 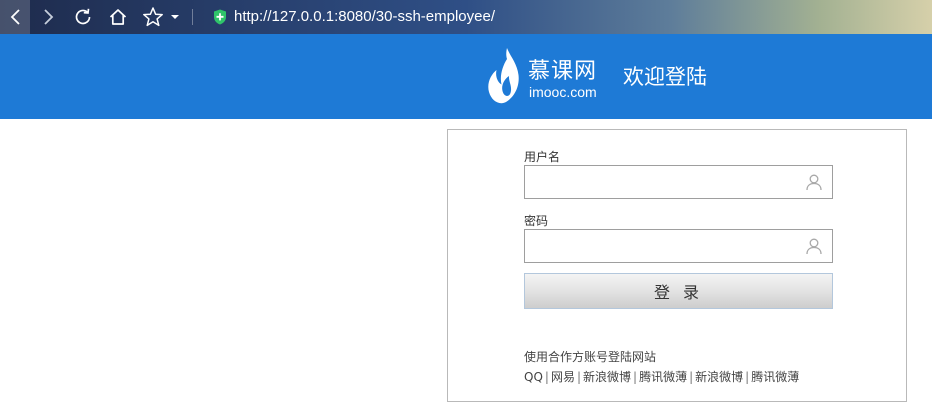 What do you see at coordinates (660, 182) in the screenshot?
I see `username-input` at bounding box center [660, 182].